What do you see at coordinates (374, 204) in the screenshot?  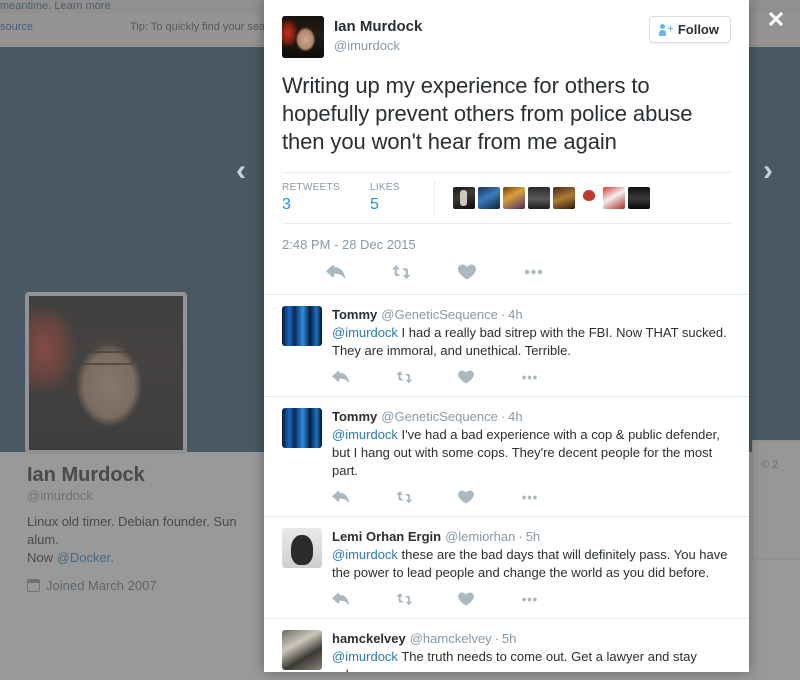 I see `likes-value: 5` at bounding box center [374, 204].